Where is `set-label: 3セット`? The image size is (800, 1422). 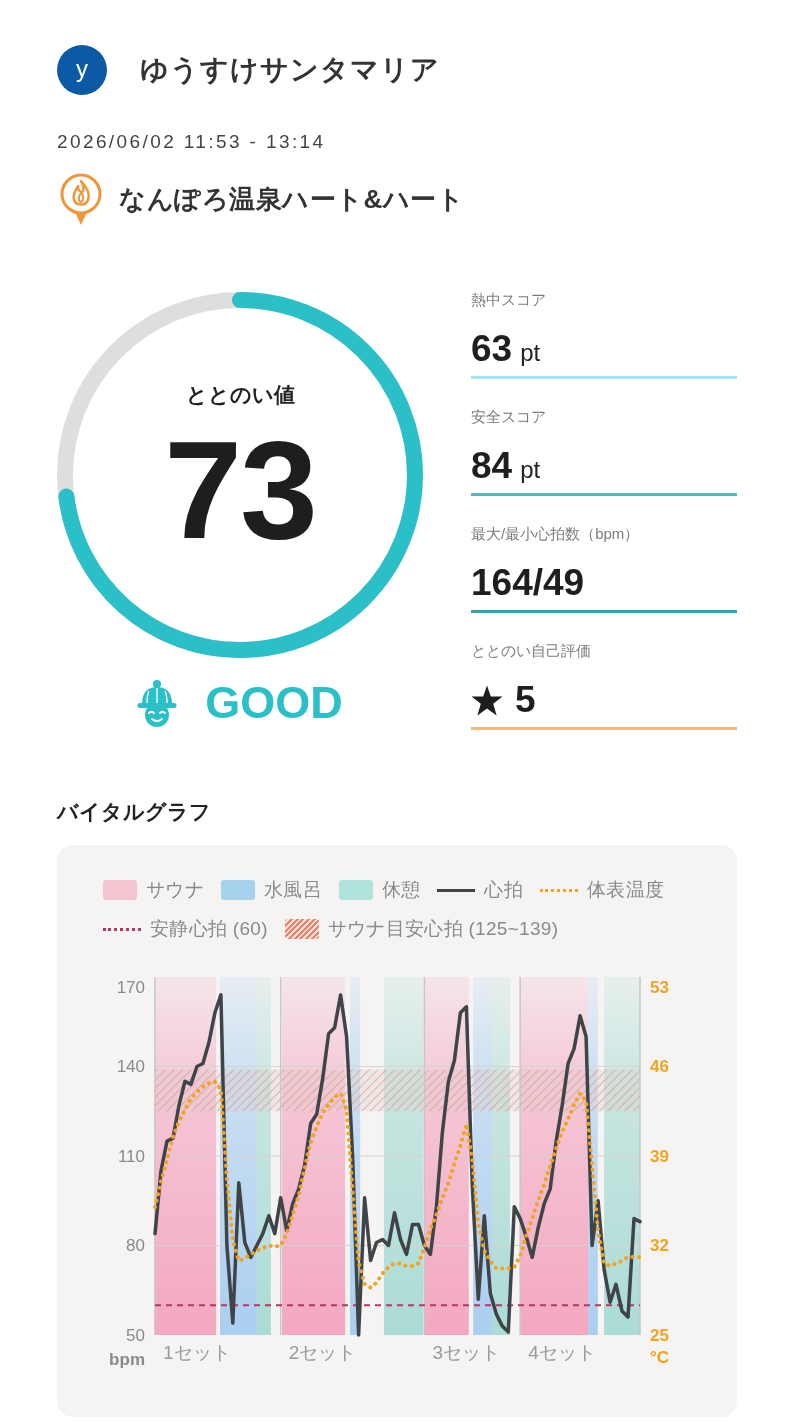
set-label: 3セット is located at coordinates (466, 1352).